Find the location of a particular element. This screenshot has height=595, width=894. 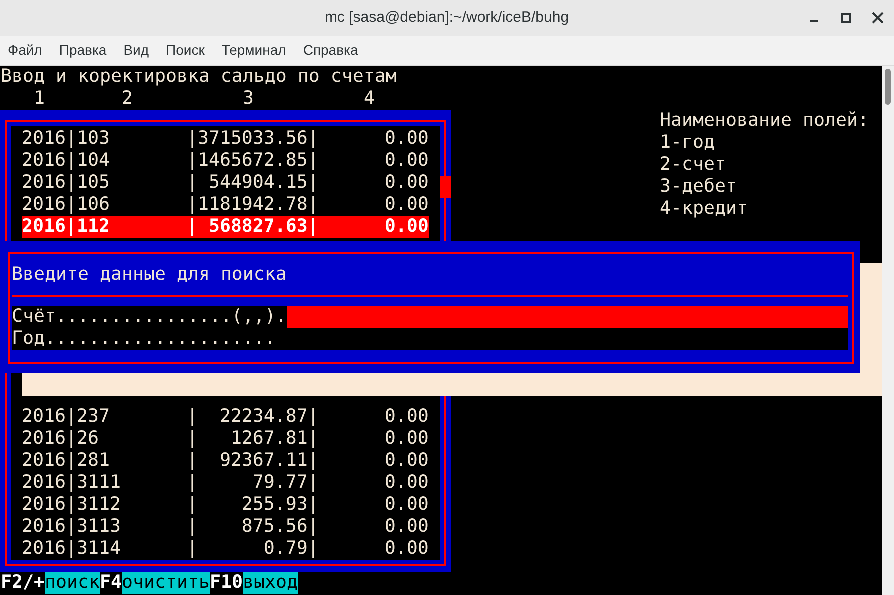

table-row: 2016|3112 | 255.93| 0.00 is located at coordinates (225, 505).